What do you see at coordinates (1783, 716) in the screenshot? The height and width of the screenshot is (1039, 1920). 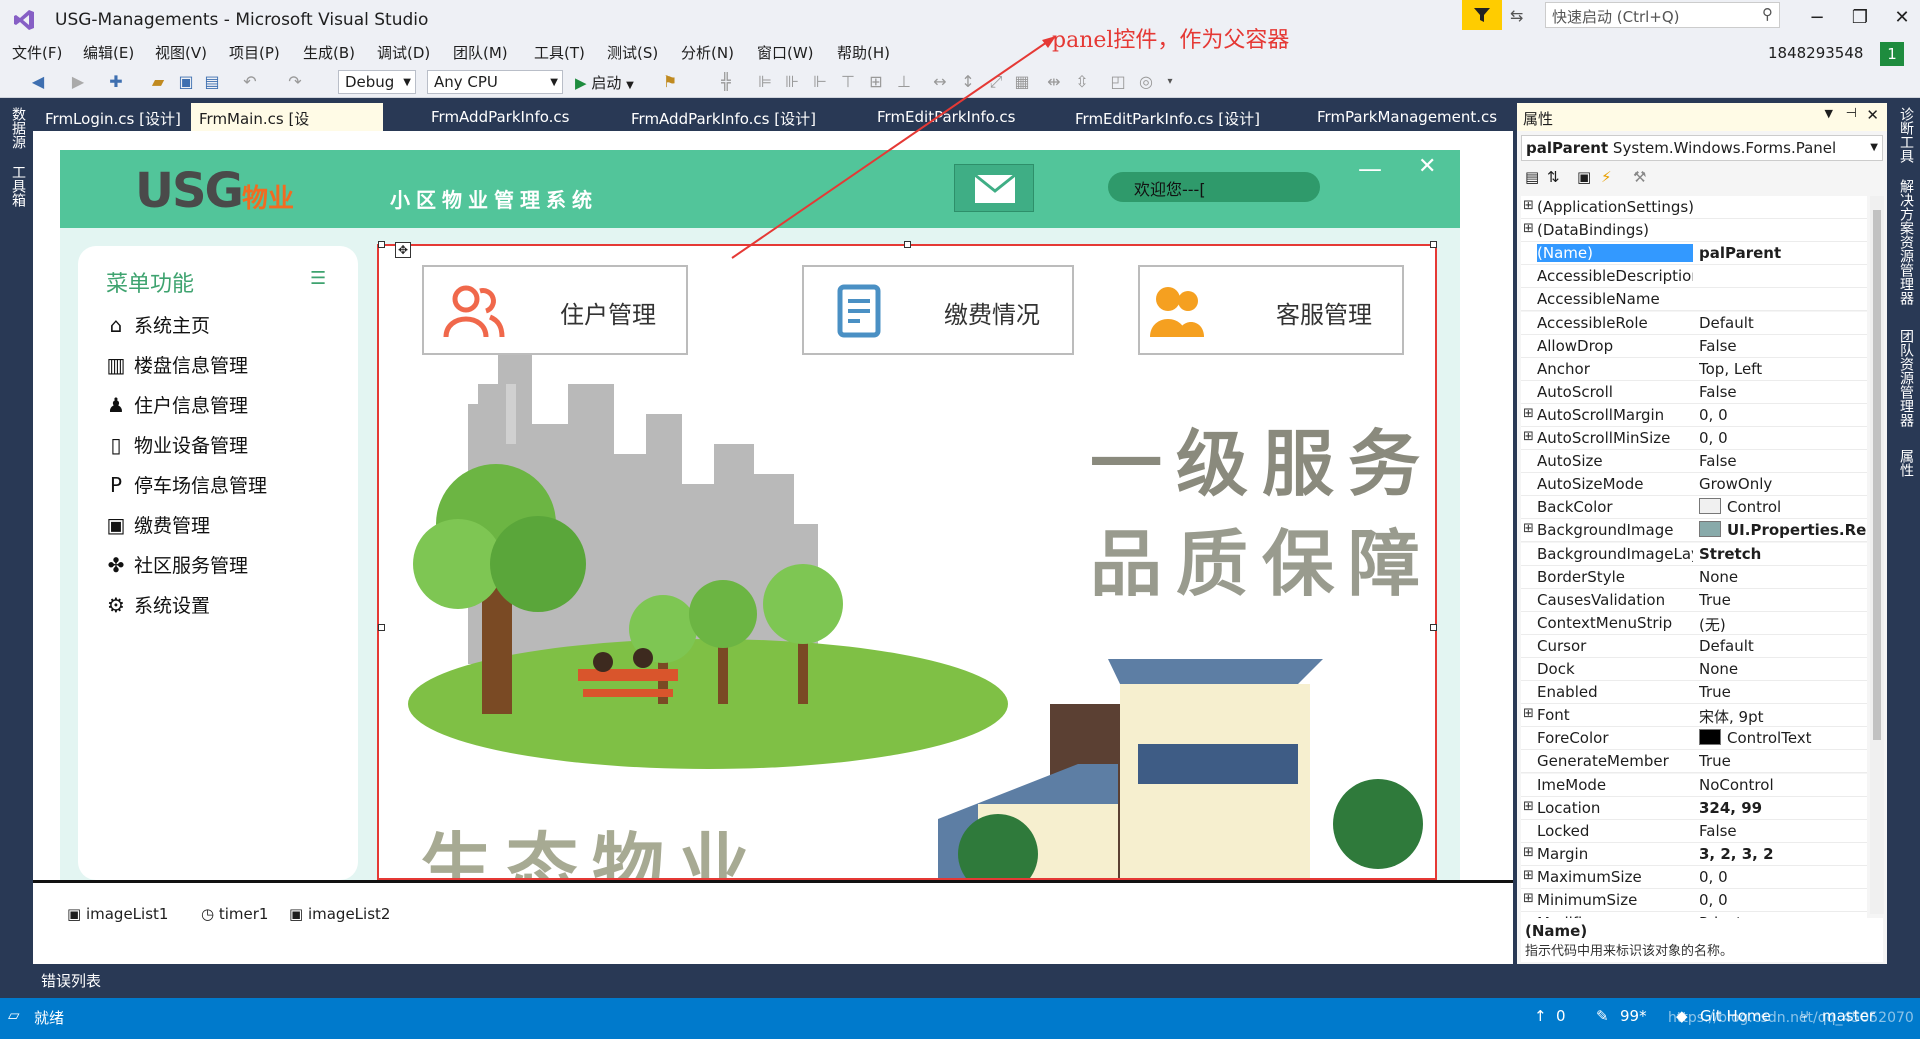 I see `property-value: 宋体, 9pt` at bounding box center [1783, 716].